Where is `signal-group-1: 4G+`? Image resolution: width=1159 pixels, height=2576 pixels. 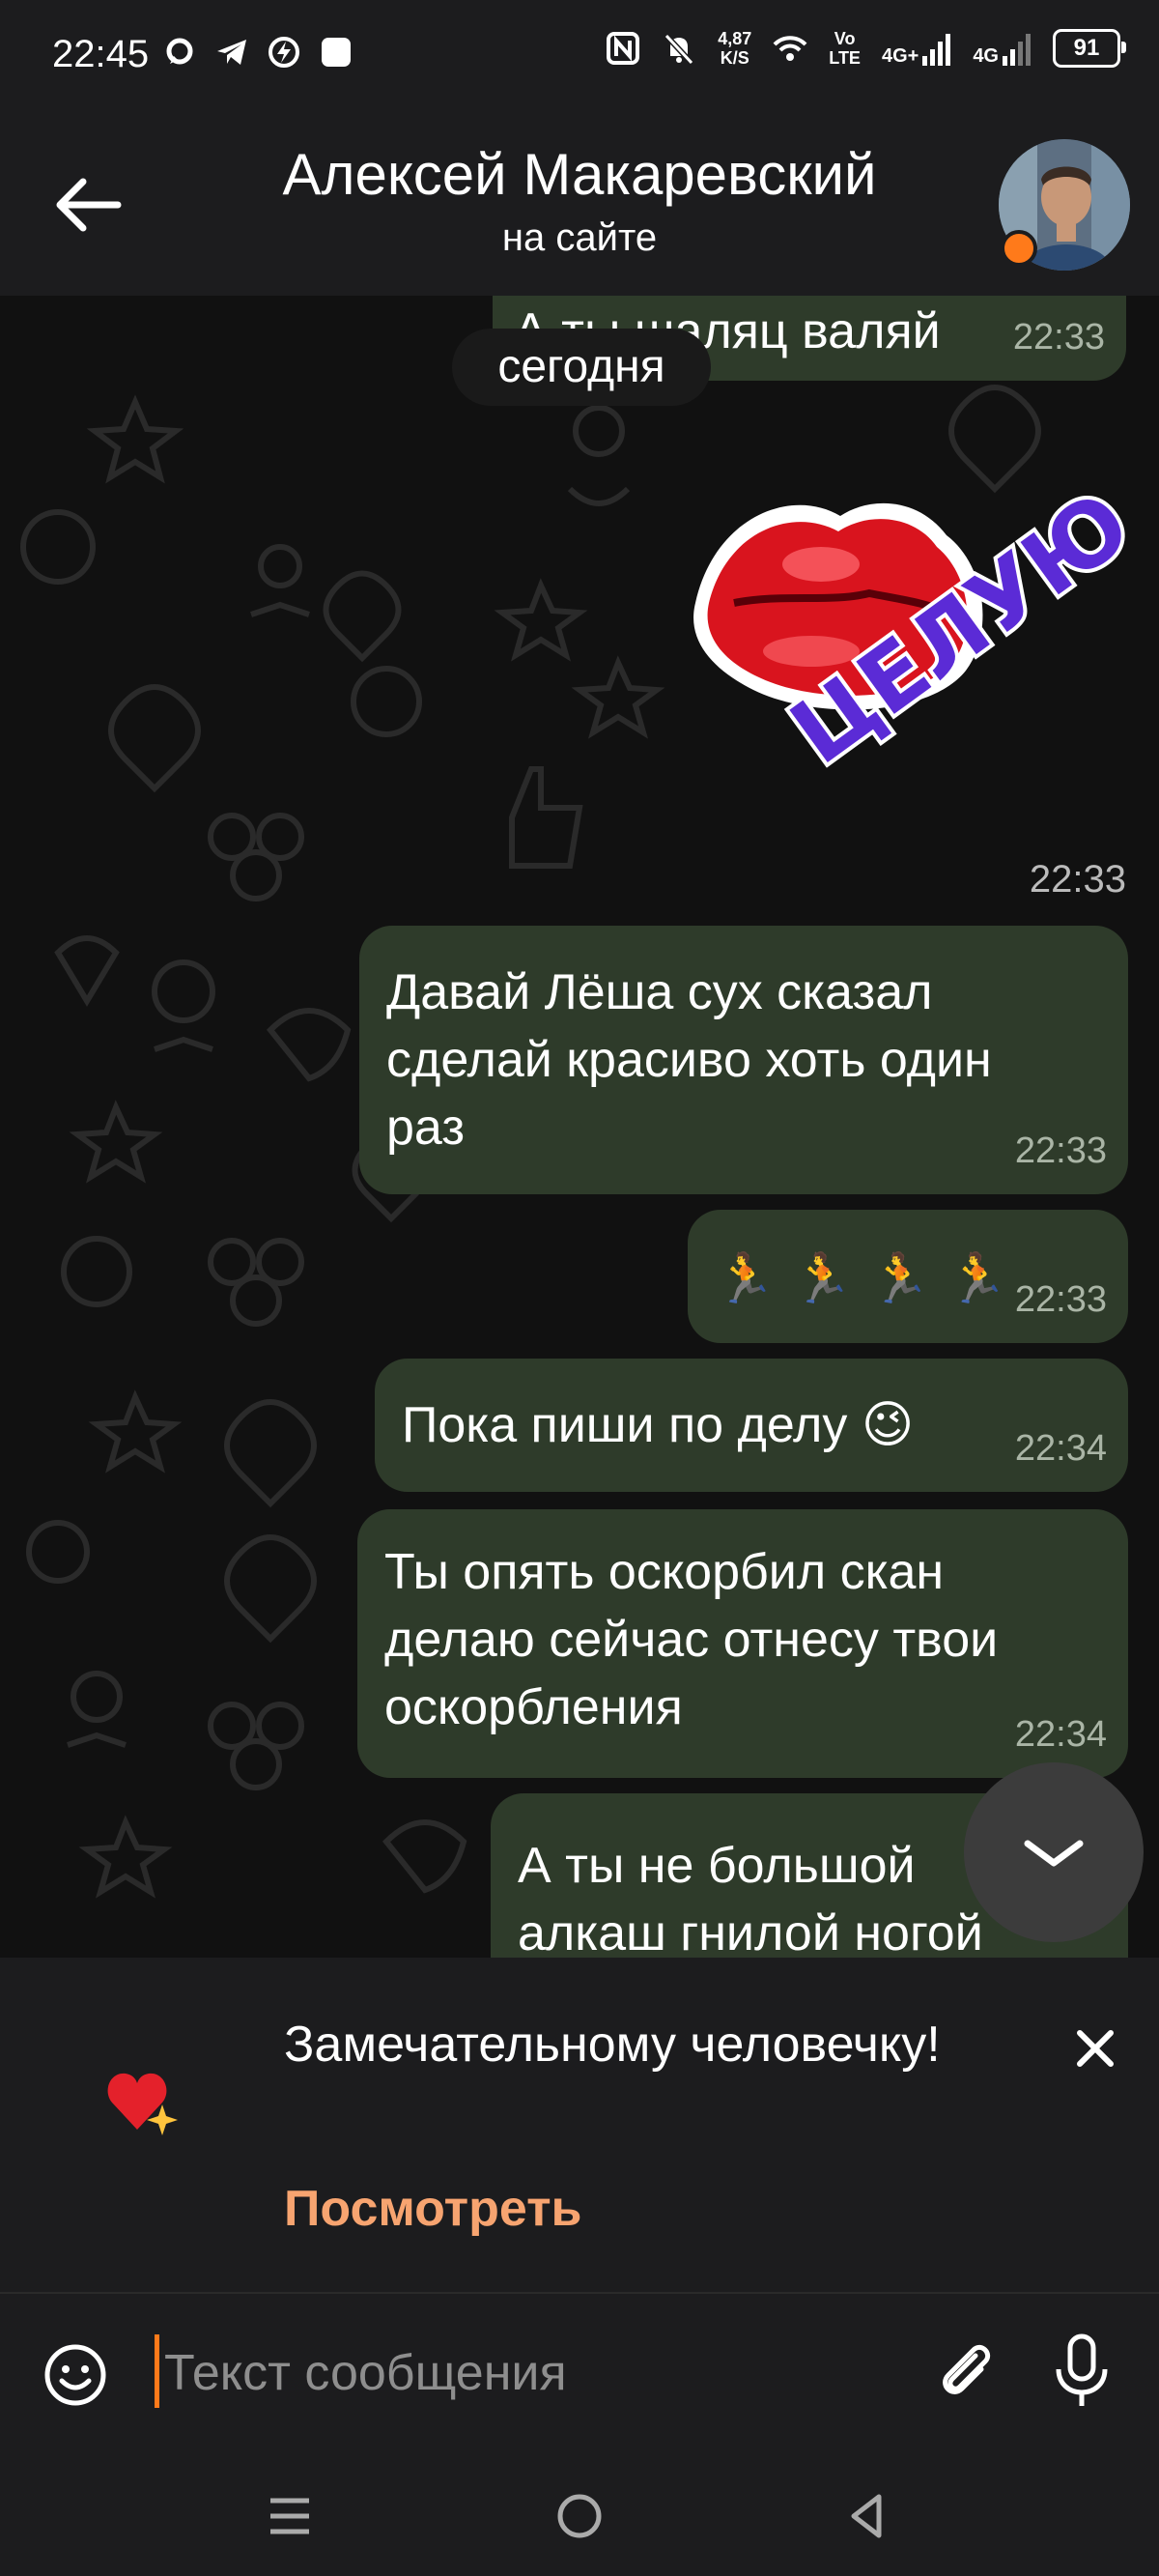 signal-group-1: 4G+ is located at coordinates (917, 49).